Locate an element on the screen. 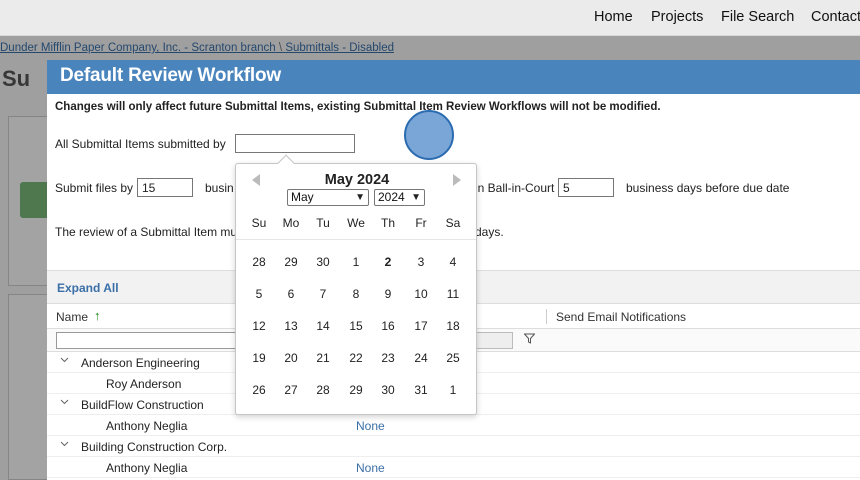 This screenshot has width=860, height=480. calendar-day-today: 2 is located at coordinates (388, 262).